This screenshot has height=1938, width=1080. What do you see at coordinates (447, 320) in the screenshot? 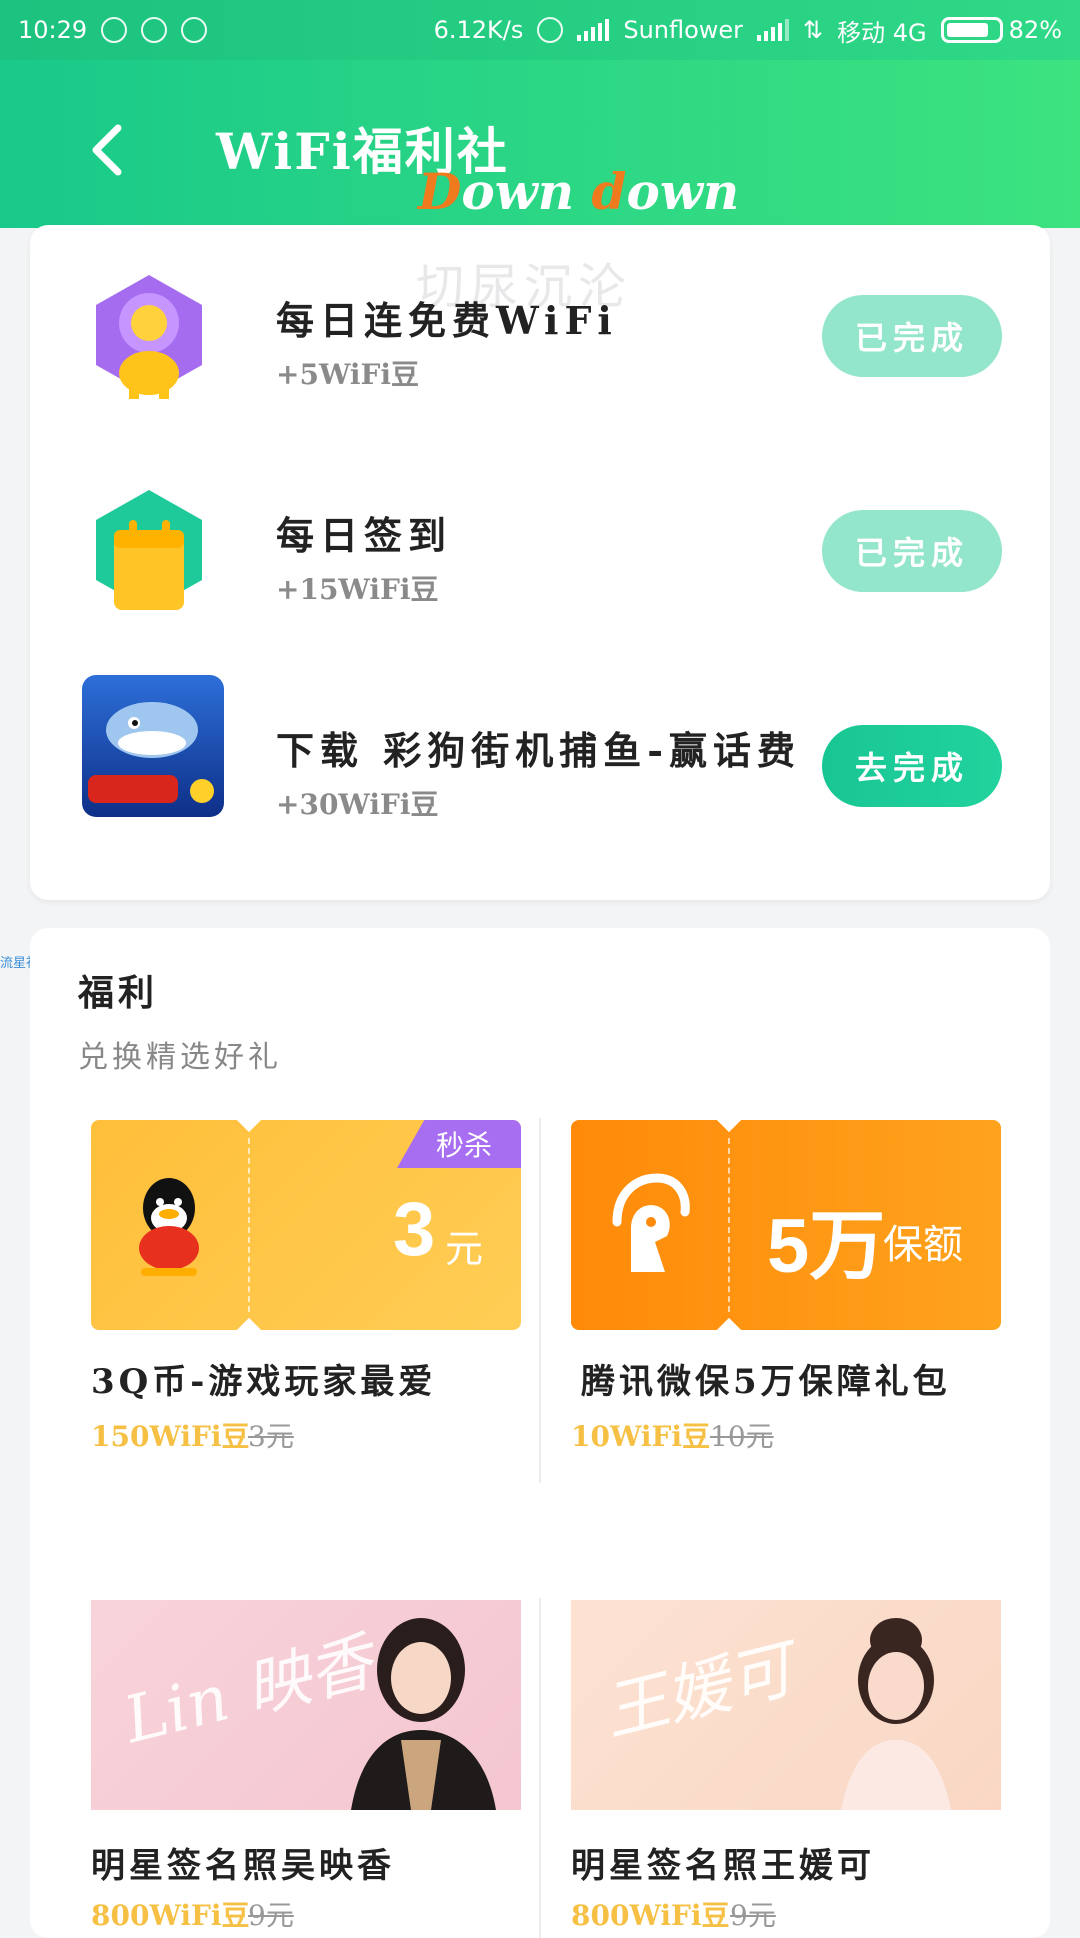
I see `task-title: 每日连免费WiFi` at bounding box center [447, 320].